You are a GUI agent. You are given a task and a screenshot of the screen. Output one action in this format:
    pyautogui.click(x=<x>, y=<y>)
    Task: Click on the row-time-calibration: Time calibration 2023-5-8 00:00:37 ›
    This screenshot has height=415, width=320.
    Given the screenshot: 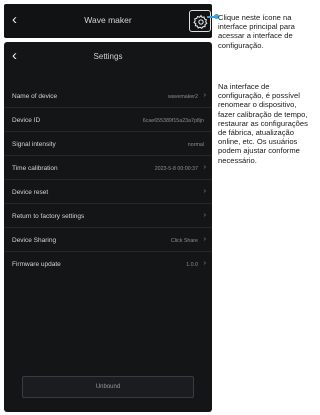 What is the action you would take?
    pyautogui.click(x=108, y=169)
    